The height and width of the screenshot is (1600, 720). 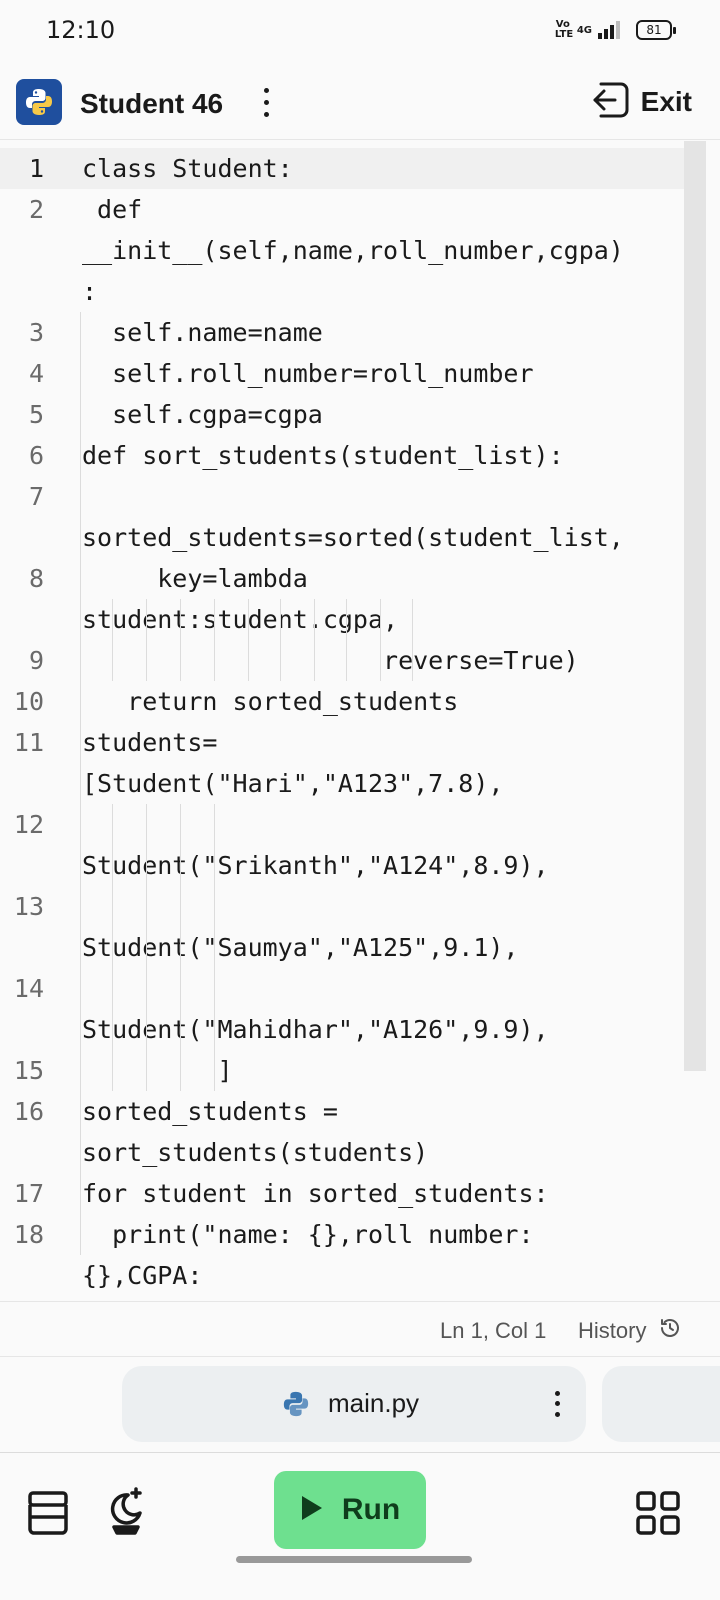 I want to click on code-line: sorted_students=sorted(student_list,, so click(x=360, y=537).